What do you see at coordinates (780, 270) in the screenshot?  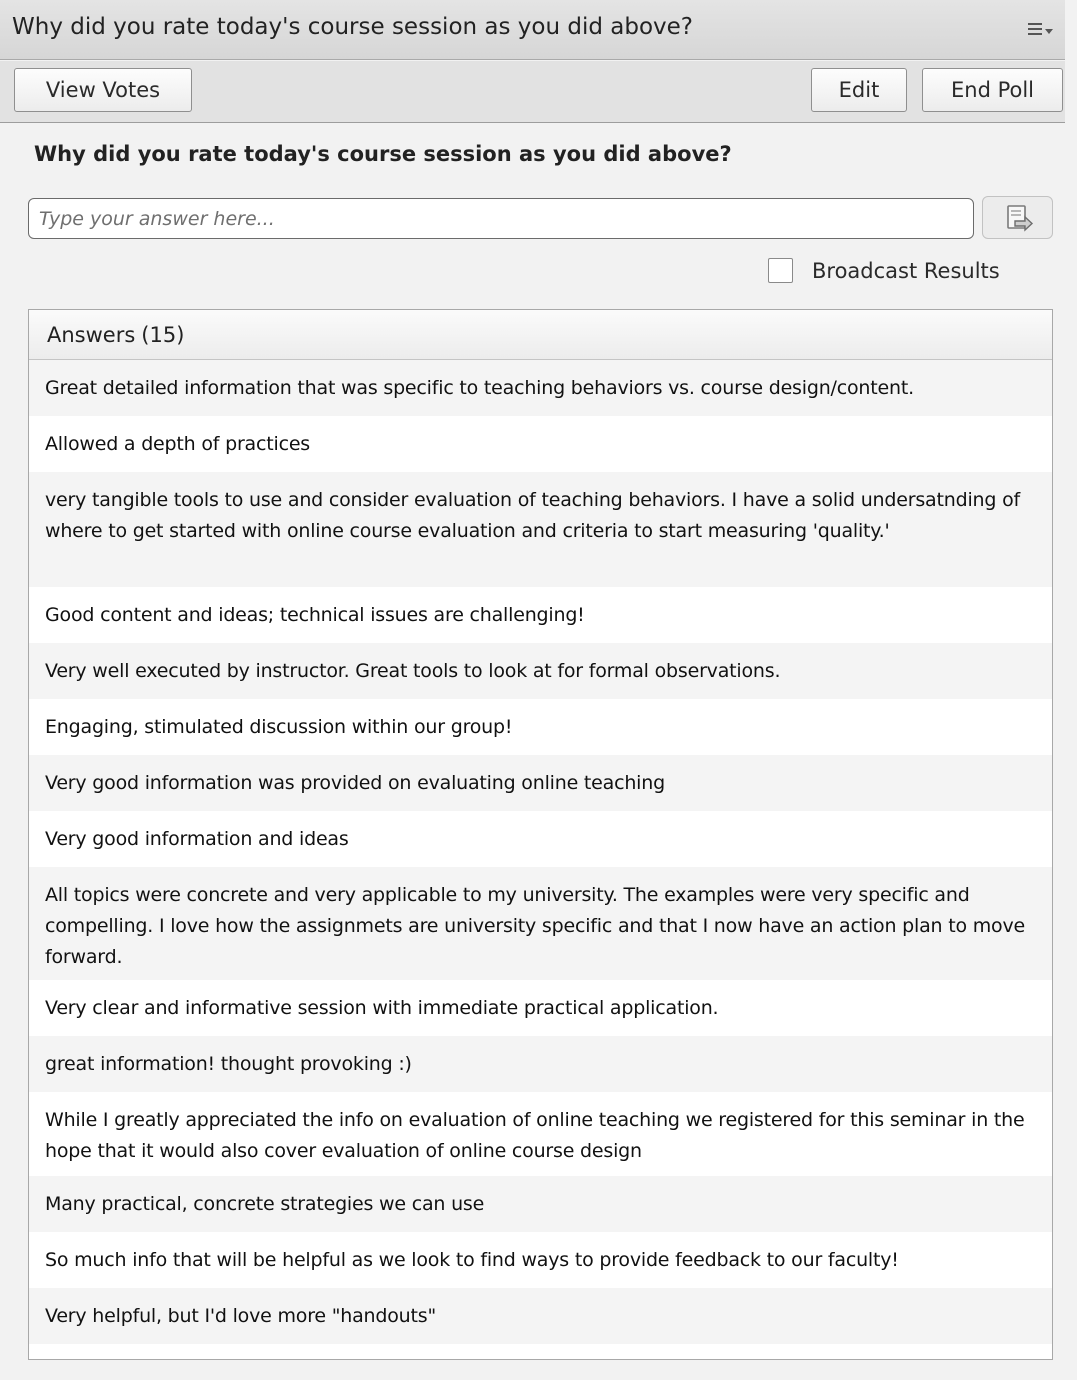 I see `broadcast-results-checkbox` at bounding box center [780, 270].